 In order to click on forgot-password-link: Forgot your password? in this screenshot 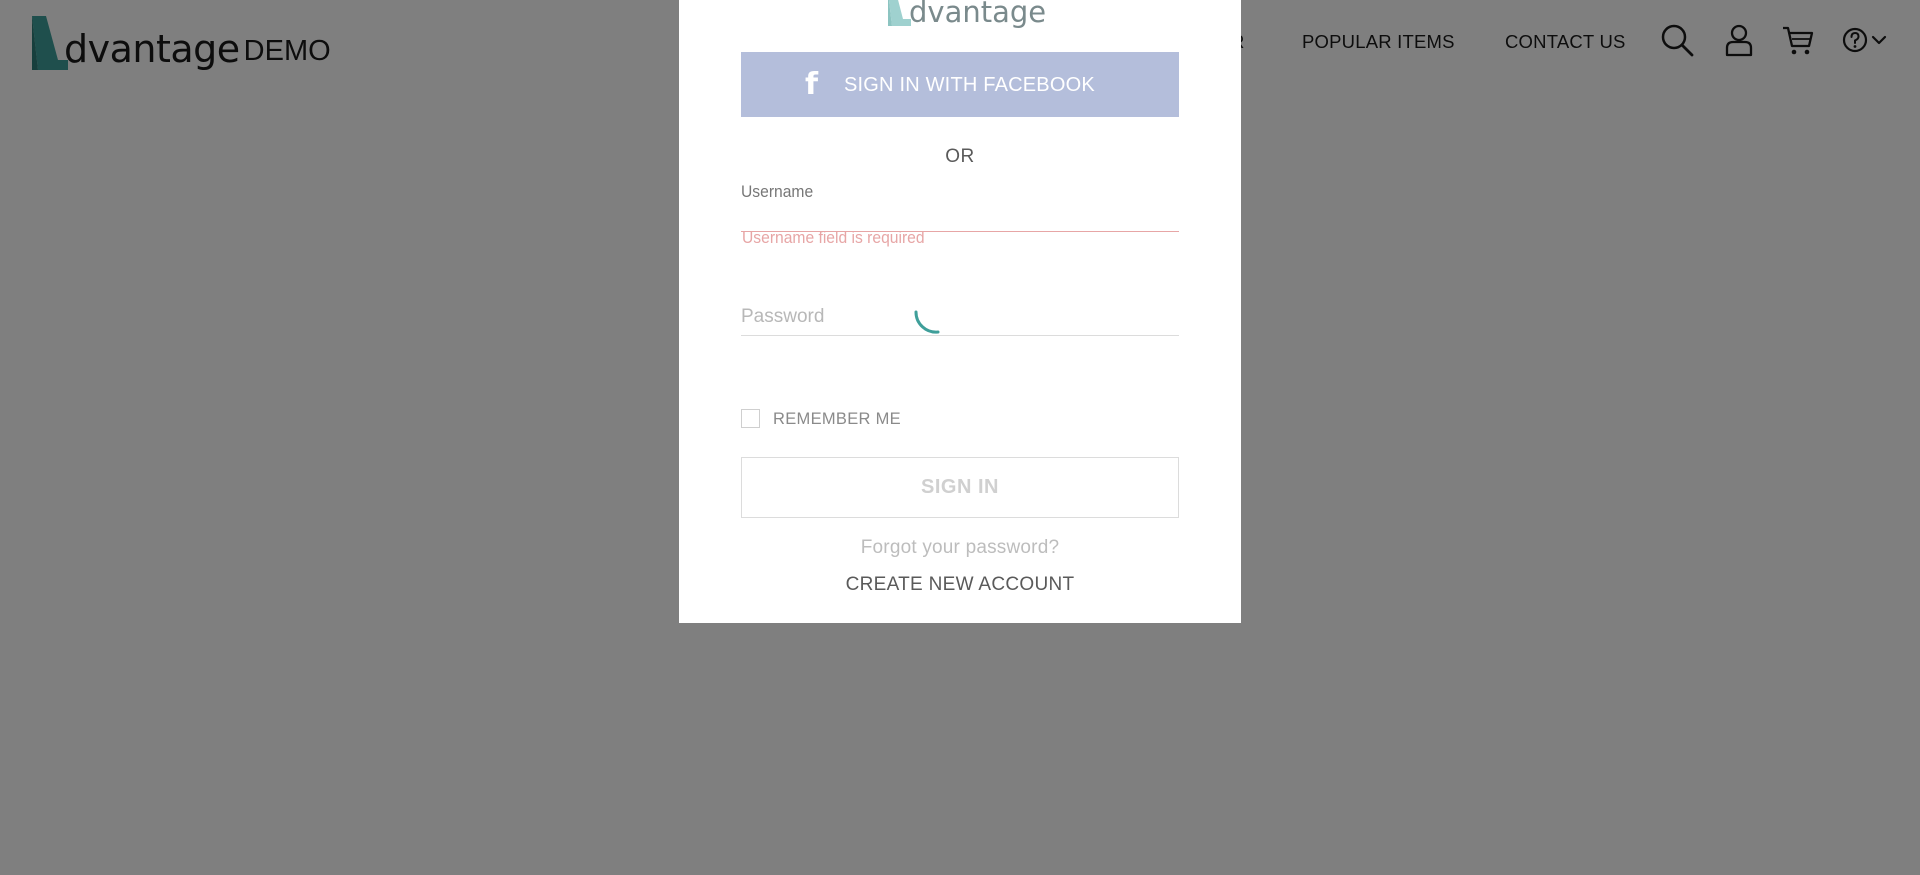, I will do `click(960, 548)`.